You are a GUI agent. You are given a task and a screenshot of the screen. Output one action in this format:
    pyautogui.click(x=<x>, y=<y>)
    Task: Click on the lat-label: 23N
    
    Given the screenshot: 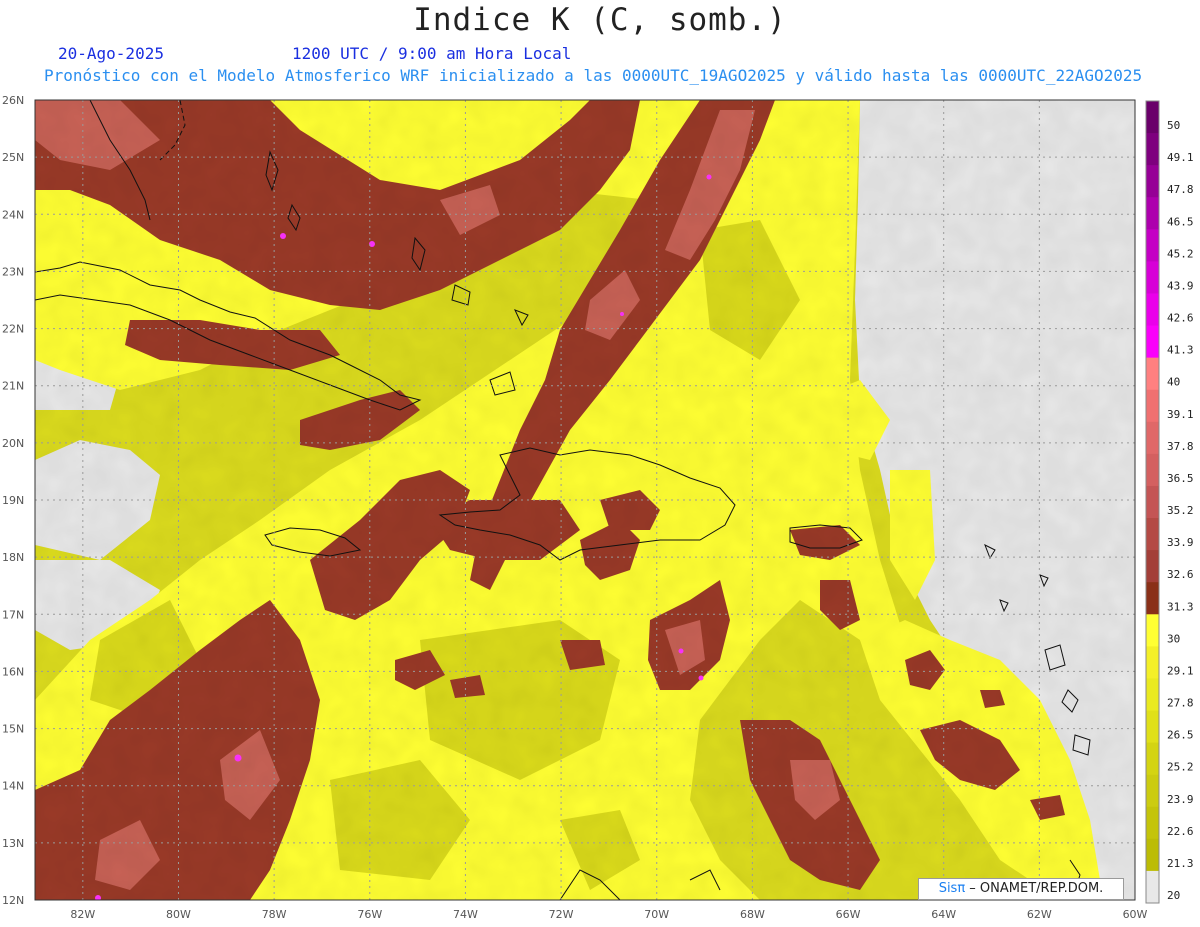 What is the action you would take?
    pyautogui.click(x=13, y=271)
    